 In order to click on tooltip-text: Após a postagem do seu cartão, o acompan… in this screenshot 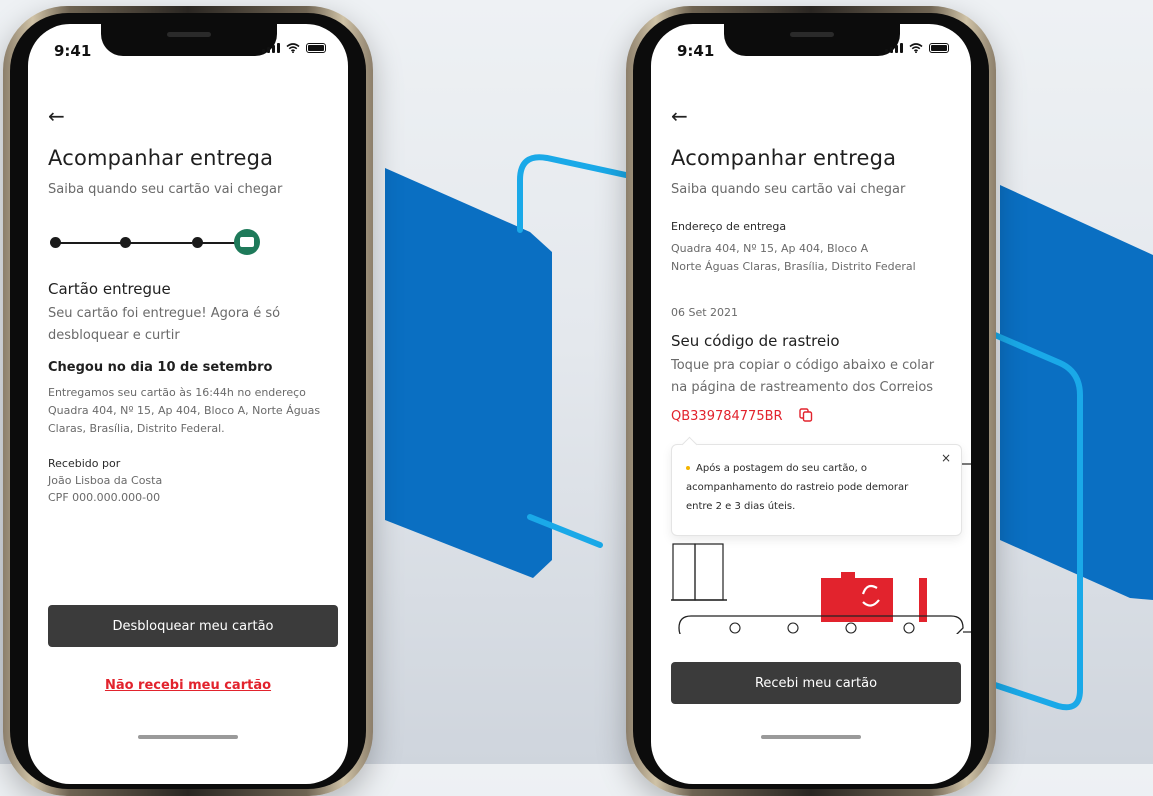, I will do `click(811, 487)`.